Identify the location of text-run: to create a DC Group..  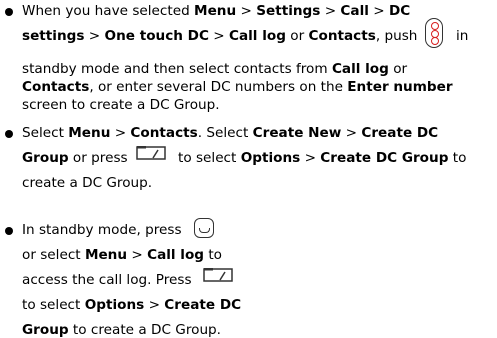
(145, 330).